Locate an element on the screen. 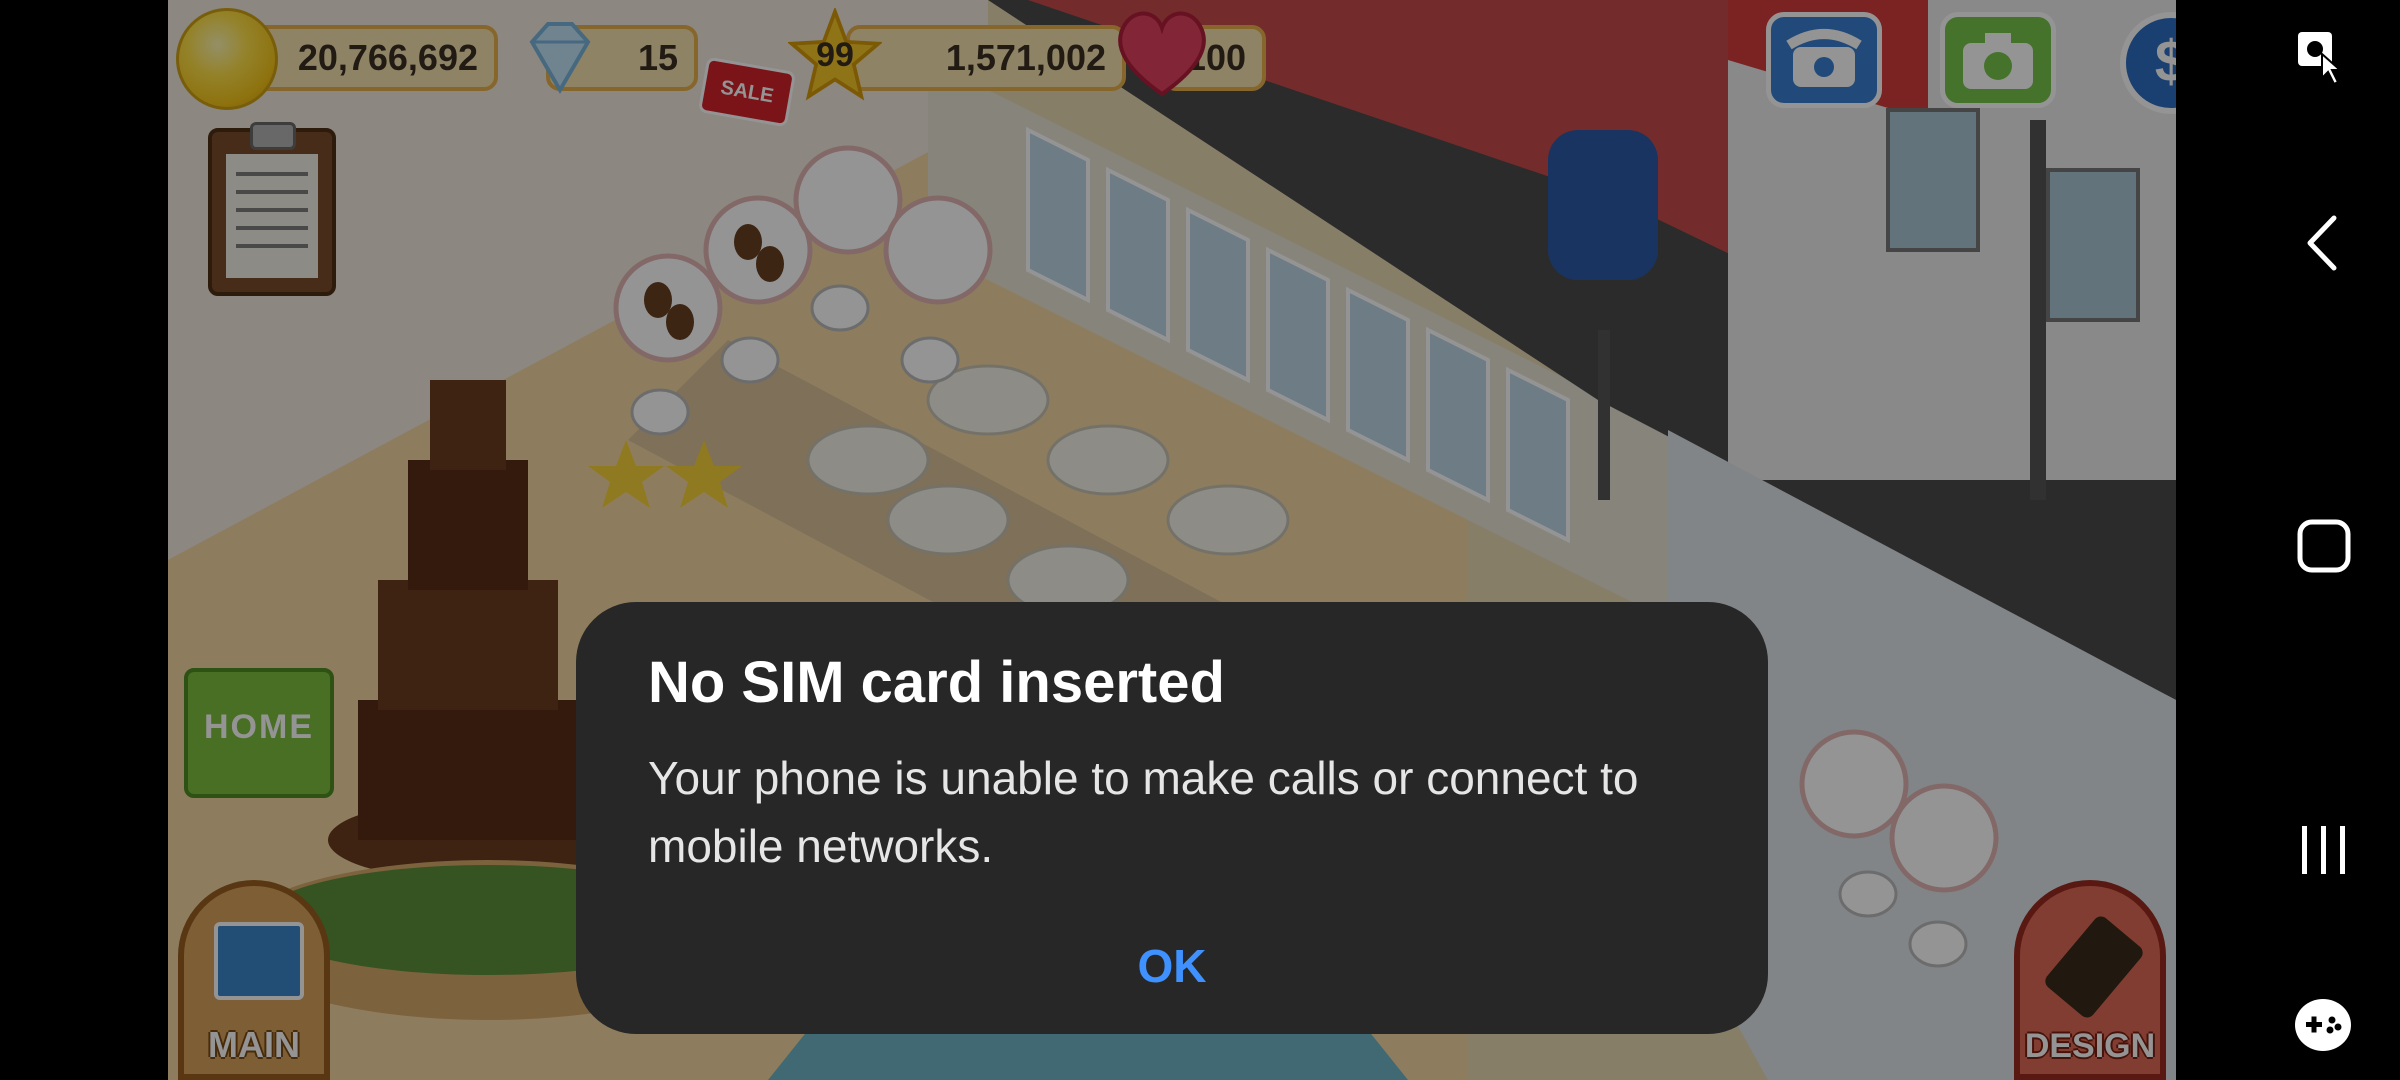 The height and width of the screenshot is (1080, 2400). home-icon is located at coordinates (2324, 546).